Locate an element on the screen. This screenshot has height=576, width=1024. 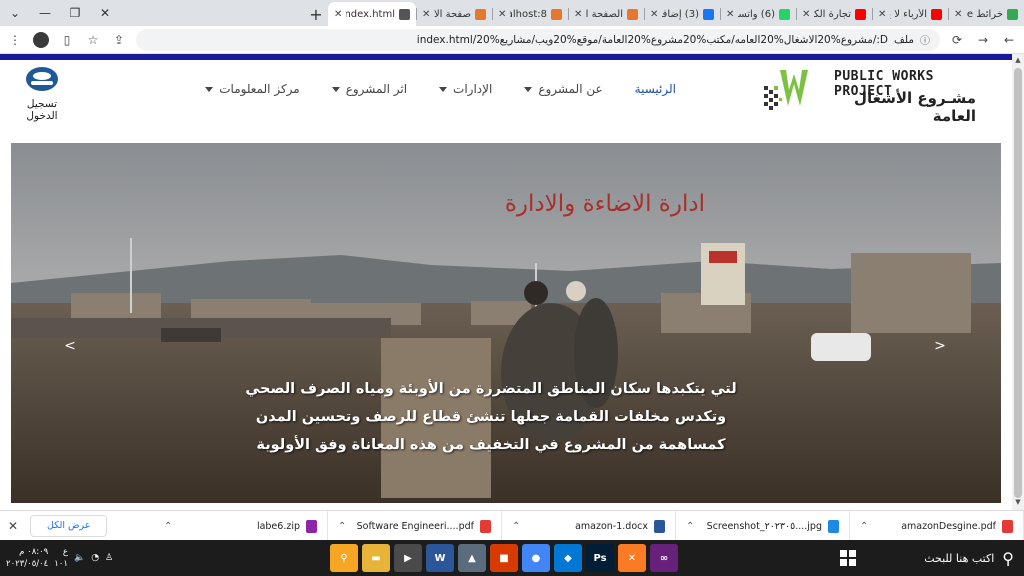
scroll-up-arrow-icon: ▲ is located at coordinates (1018, 61).